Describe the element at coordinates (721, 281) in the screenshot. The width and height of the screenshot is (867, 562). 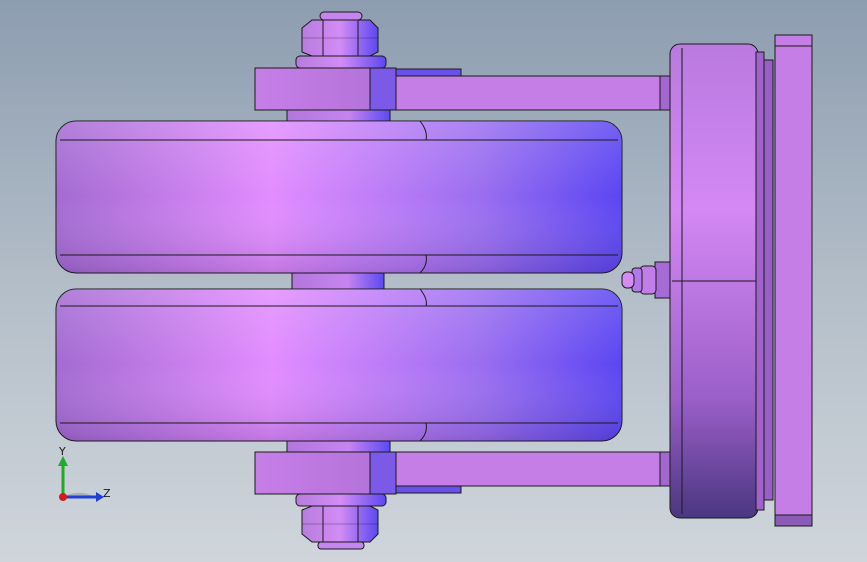
I see `mounting-flange` at that location.